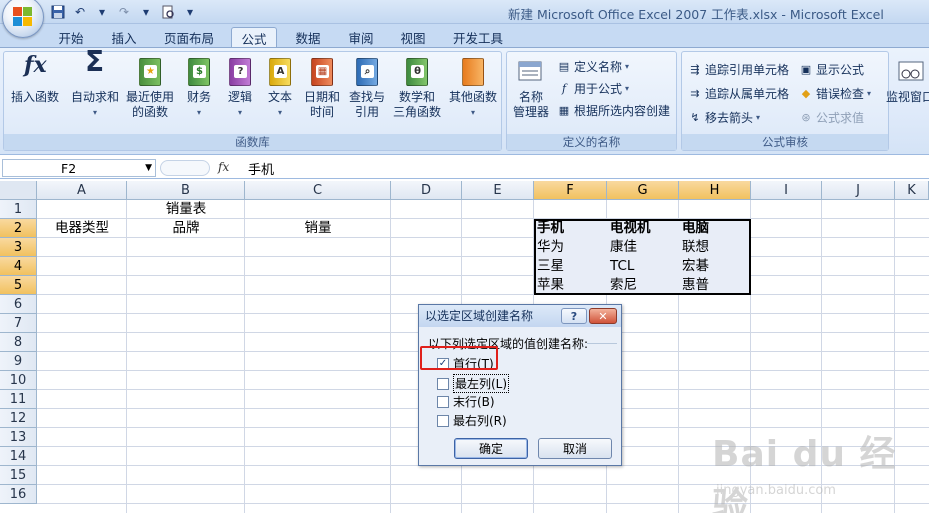 The height and width of the screenshot is (513, 929). What do you see at coordinates (715, 190) in the screenshot?
I see `column-header-h: H` at bounding box center [715, 190].